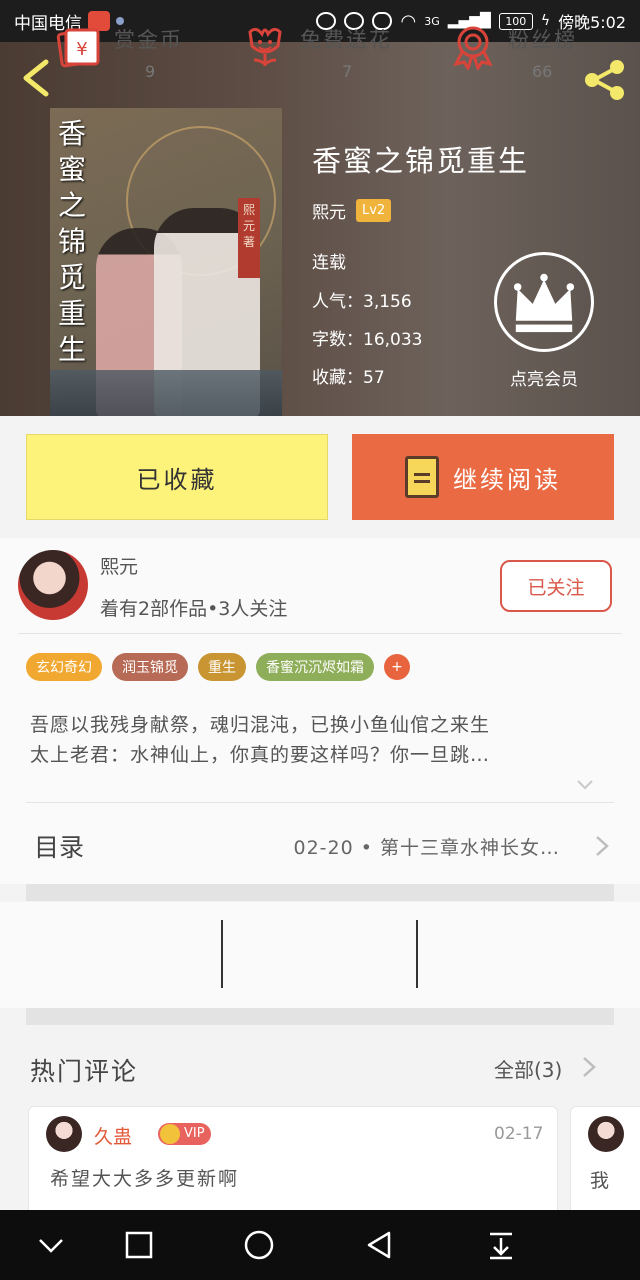  Describe the element at coordinates (362, 302) in the screenshot. I see `book-popularity: 人气：3,156` at that location.